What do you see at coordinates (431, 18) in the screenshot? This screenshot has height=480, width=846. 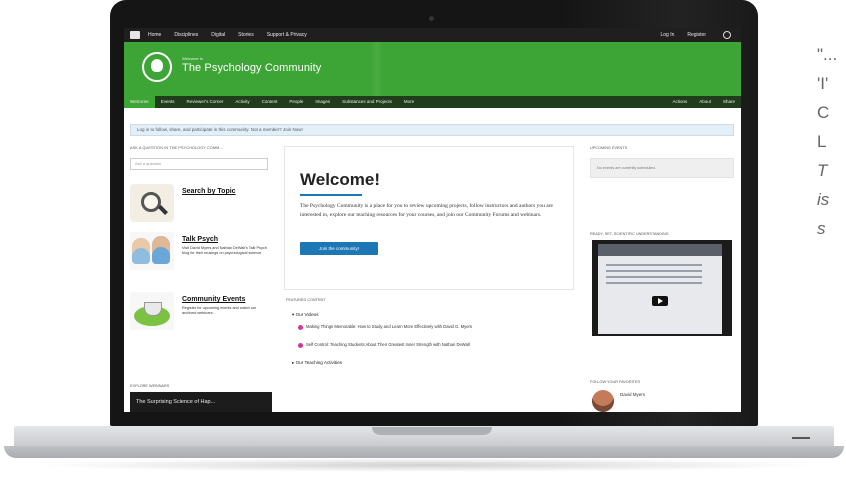 I see `webcam-icon` at bounding box center [431, 18].